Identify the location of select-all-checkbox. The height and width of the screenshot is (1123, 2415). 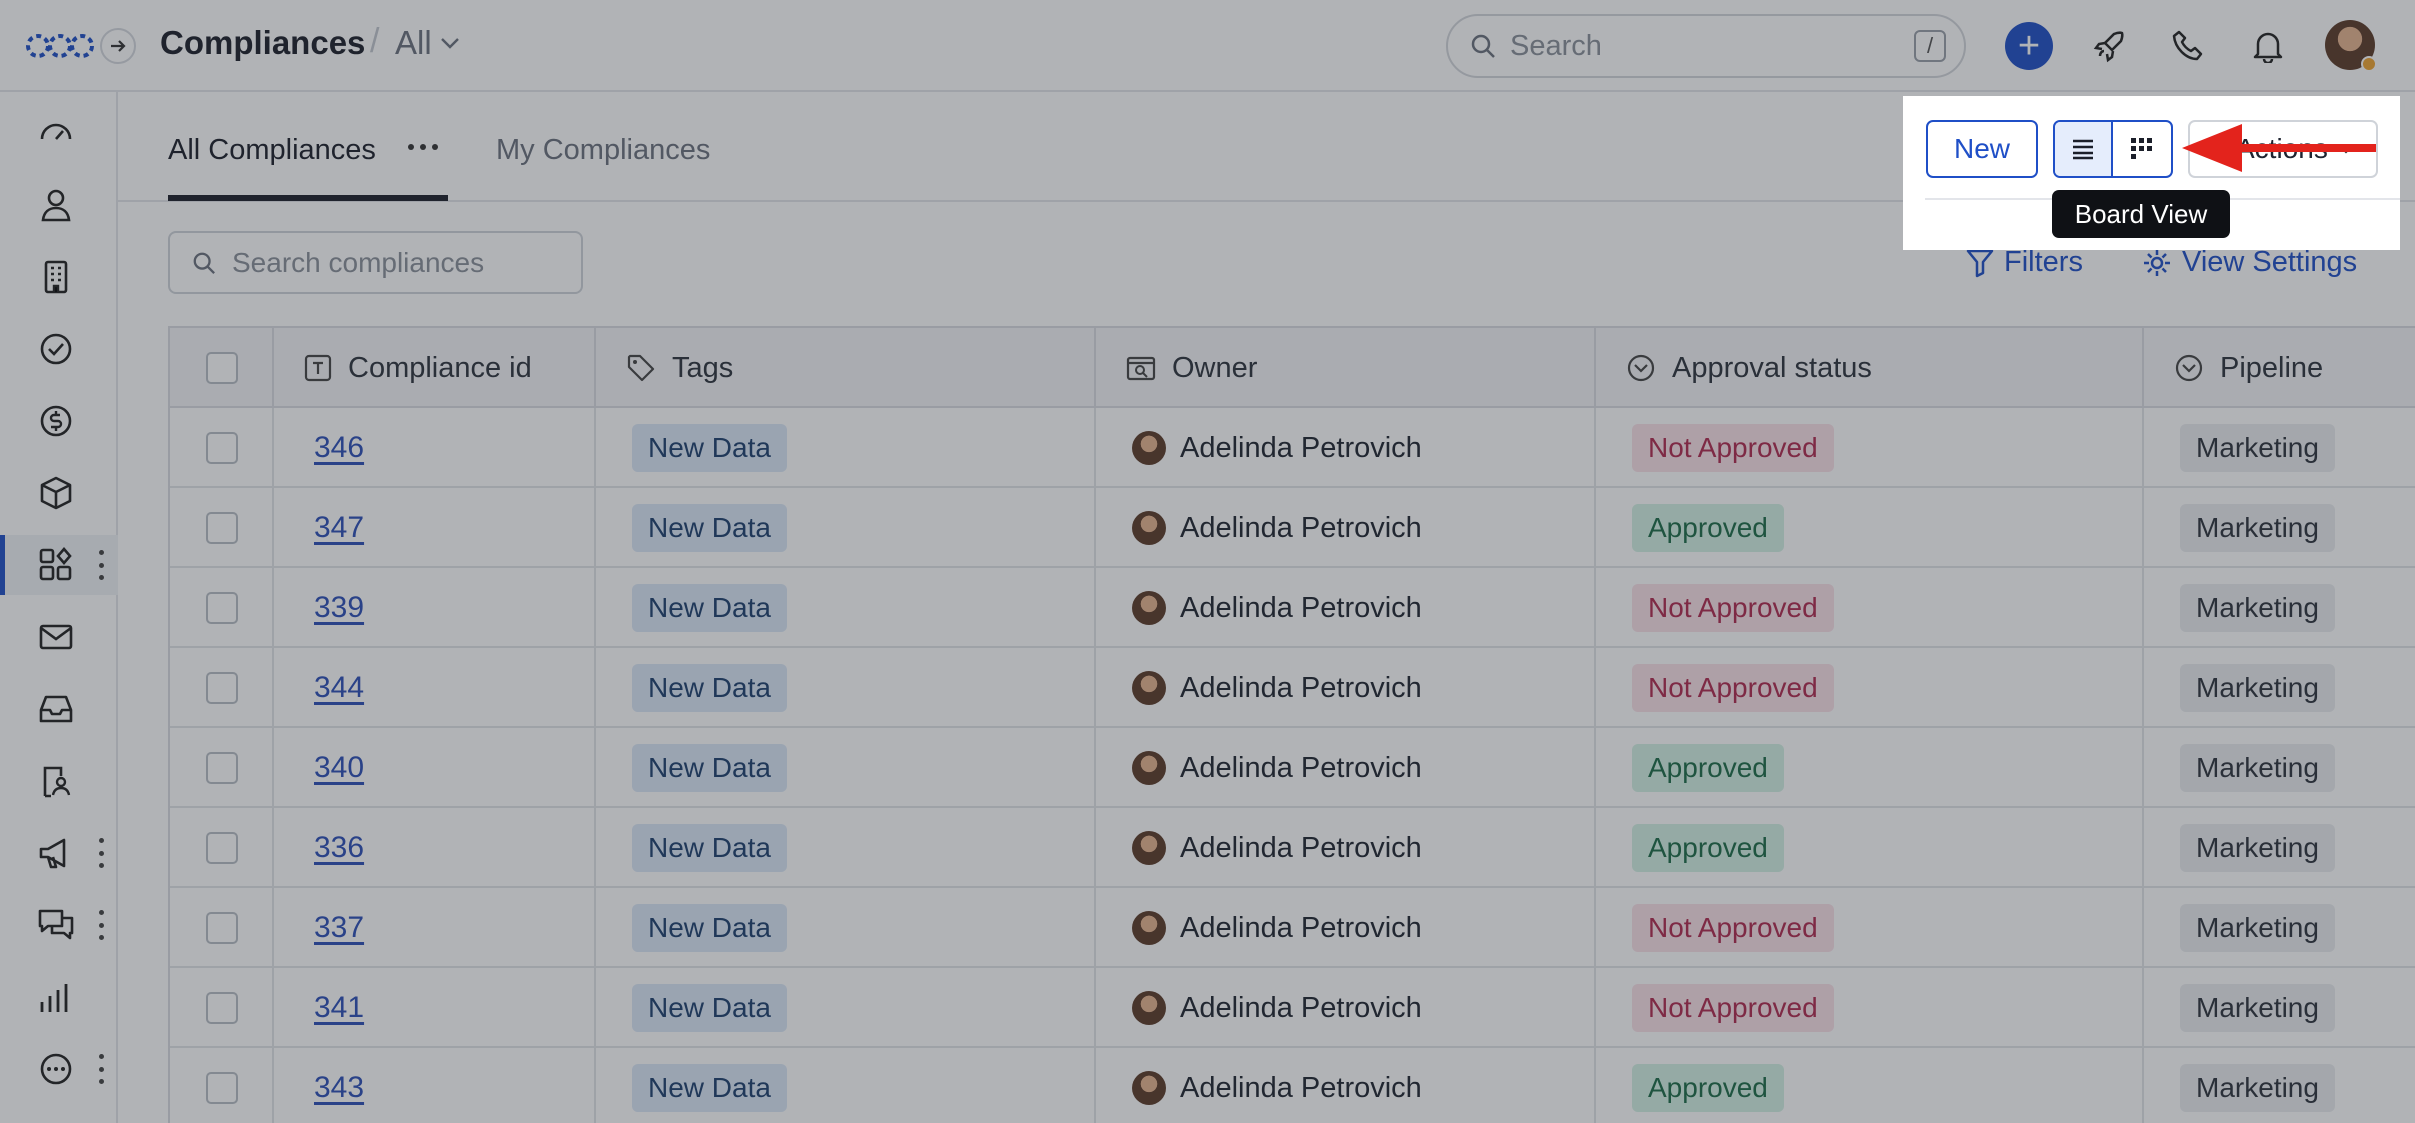
(222, 368).